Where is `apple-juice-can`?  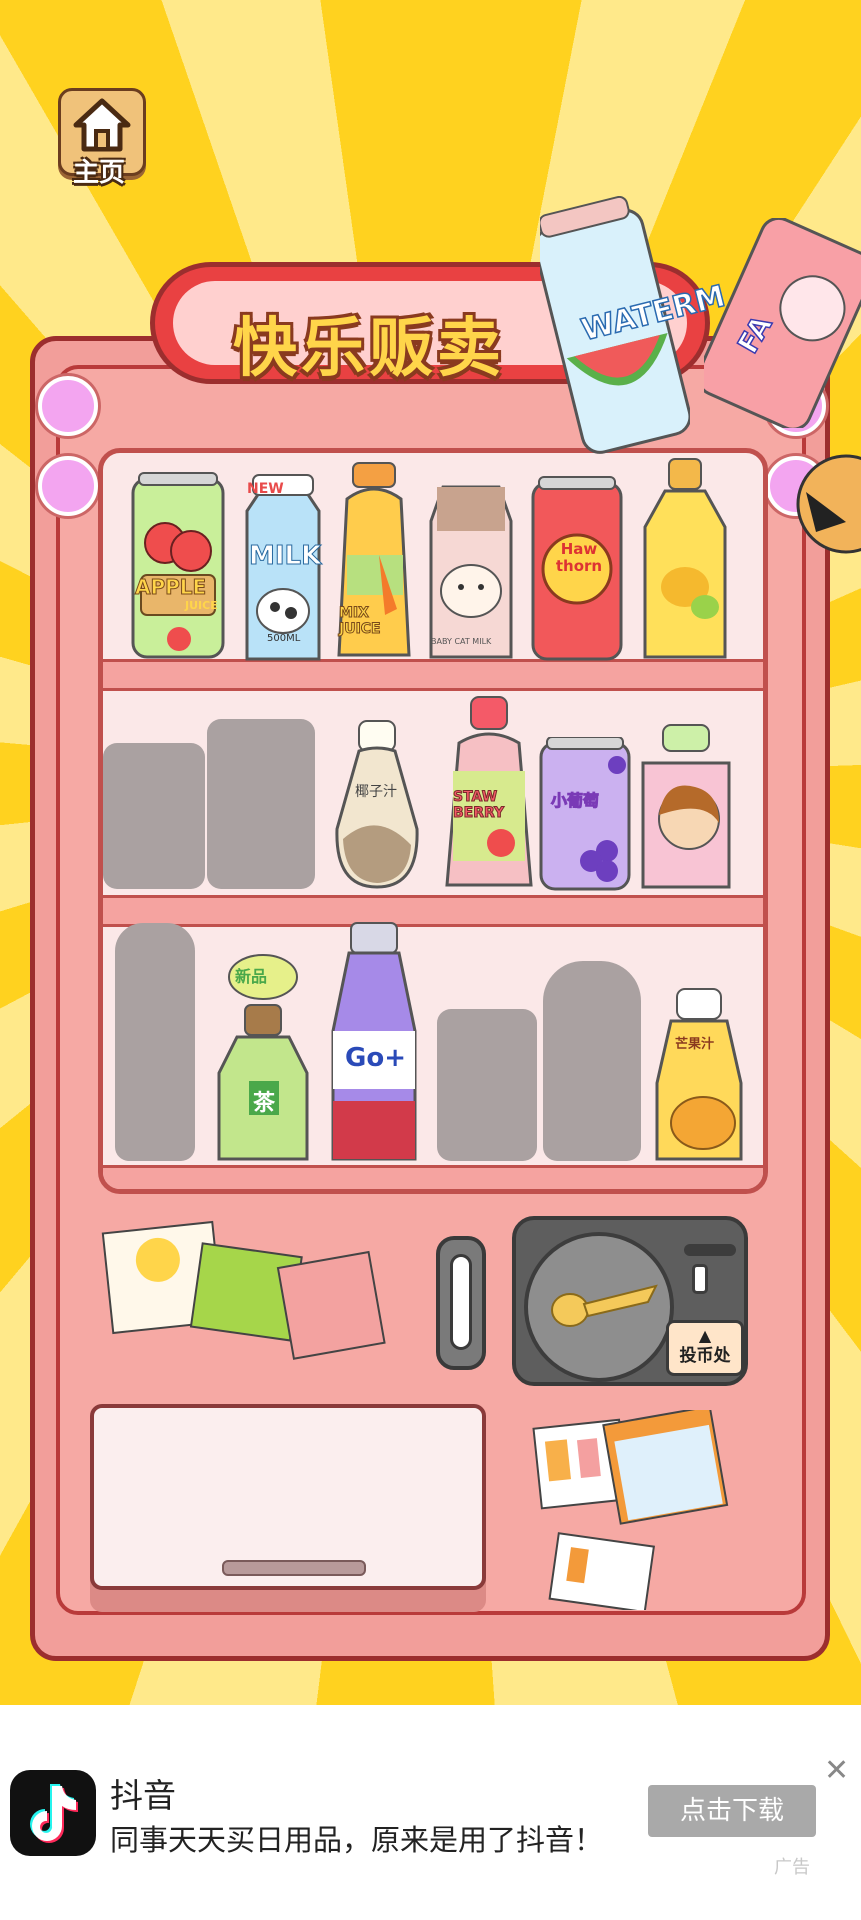 apple-juice-can is located at coordinates (178, 566).